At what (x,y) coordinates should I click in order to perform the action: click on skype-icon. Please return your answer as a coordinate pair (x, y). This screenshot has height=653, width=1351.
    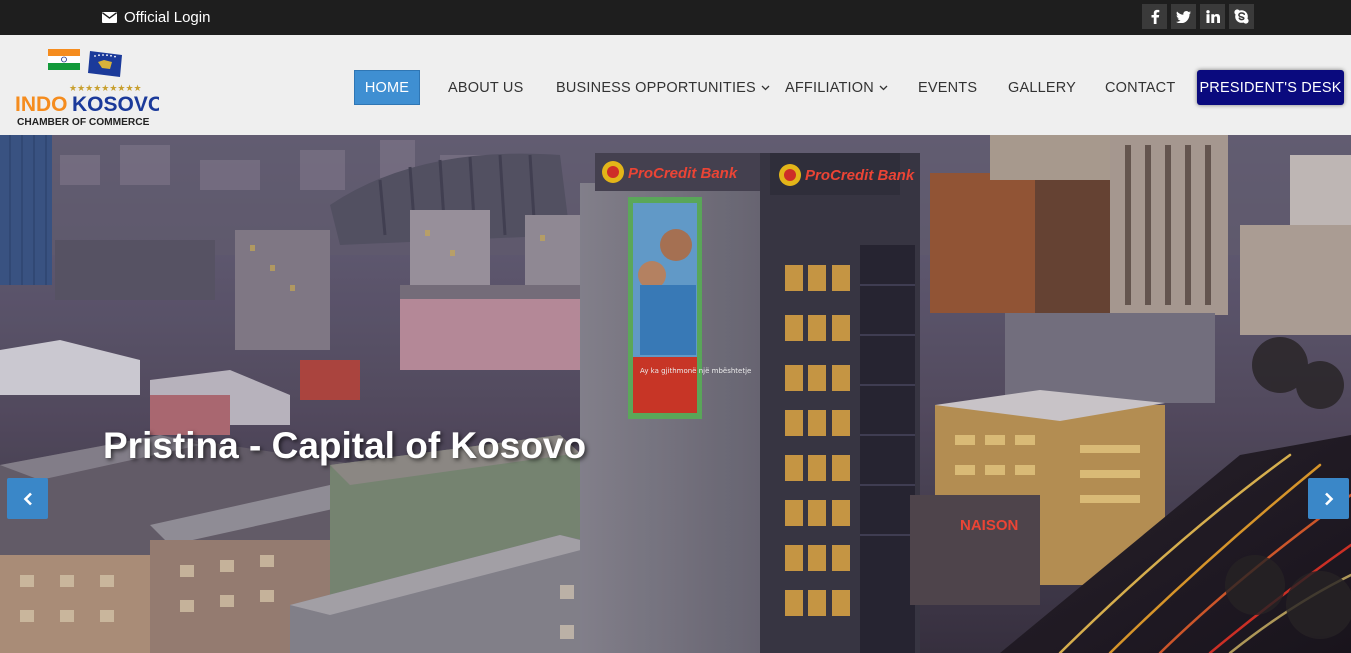
    Looking at the image, I should click on (1241, 16).